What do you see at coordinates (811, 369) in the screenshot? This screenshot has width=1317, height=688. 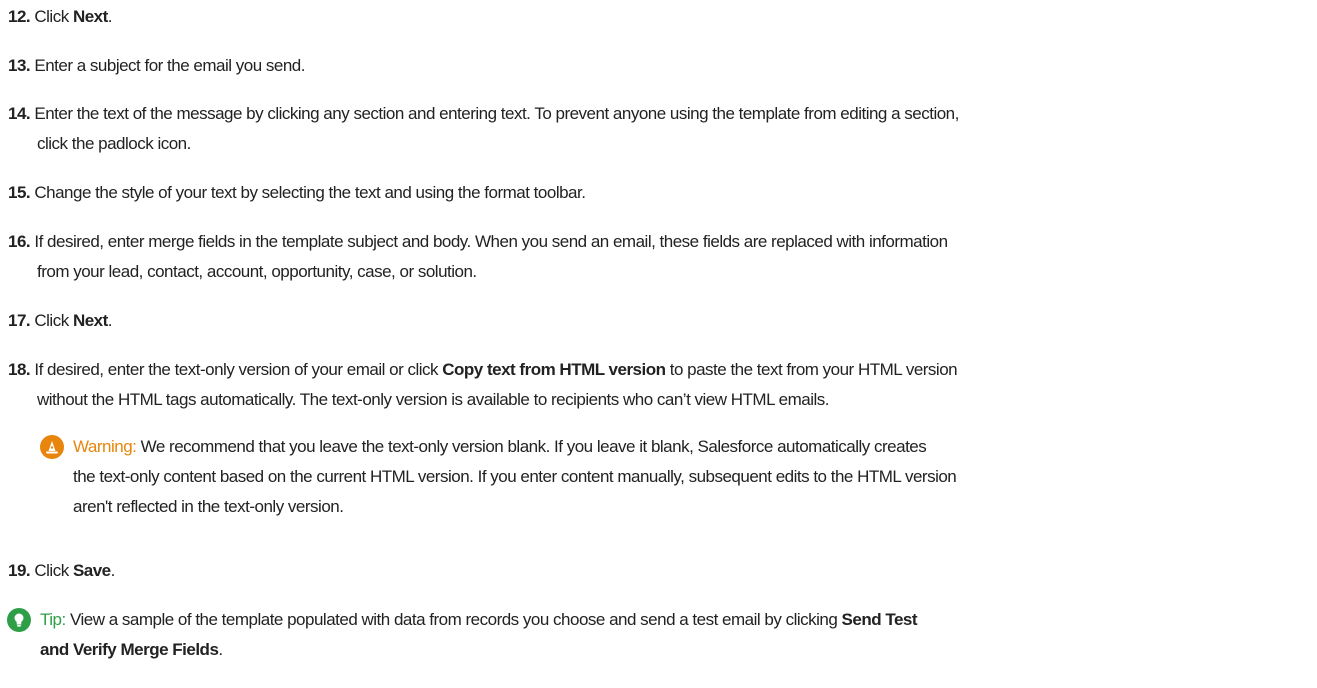 I see `step-text: to paste the text from your HTML version` at bounding box center [811, 369].